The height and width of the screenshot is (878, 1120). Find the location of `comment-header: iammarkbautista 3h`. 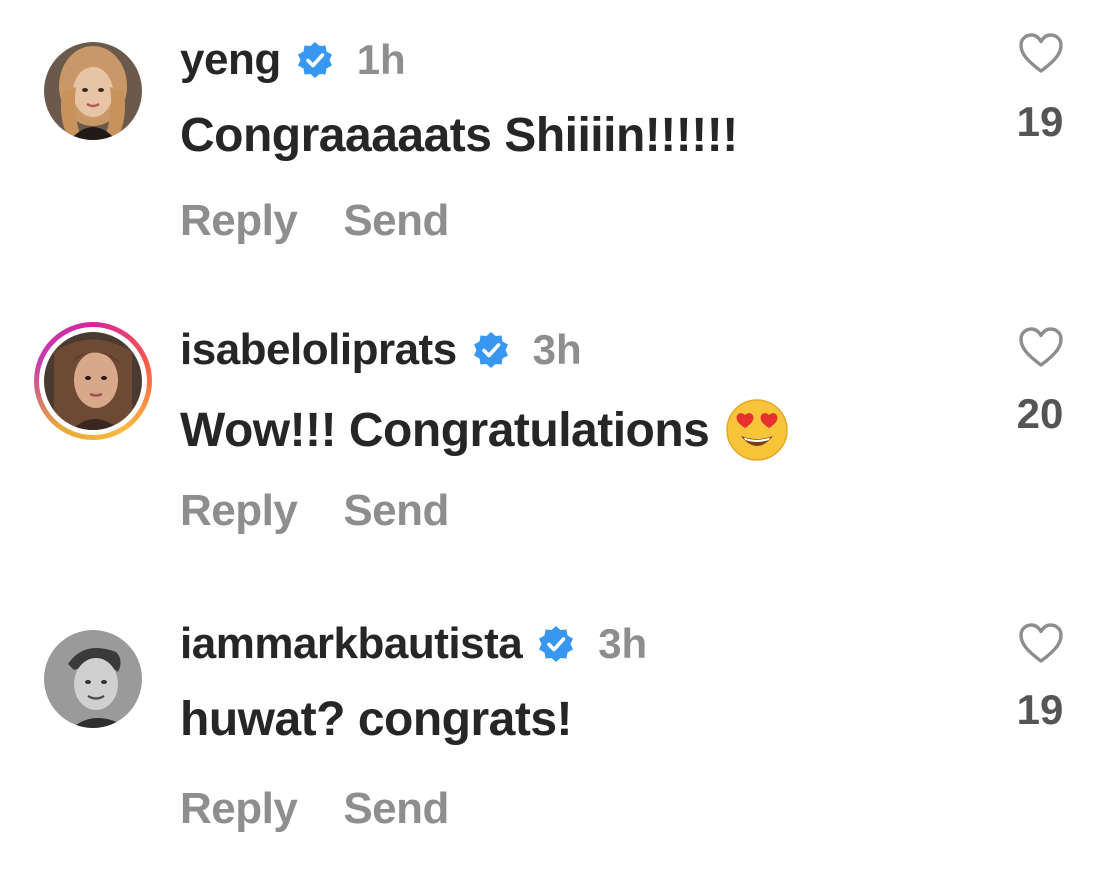

comment-header: iammarkbautista 3h is located at coordinates (413, 644).